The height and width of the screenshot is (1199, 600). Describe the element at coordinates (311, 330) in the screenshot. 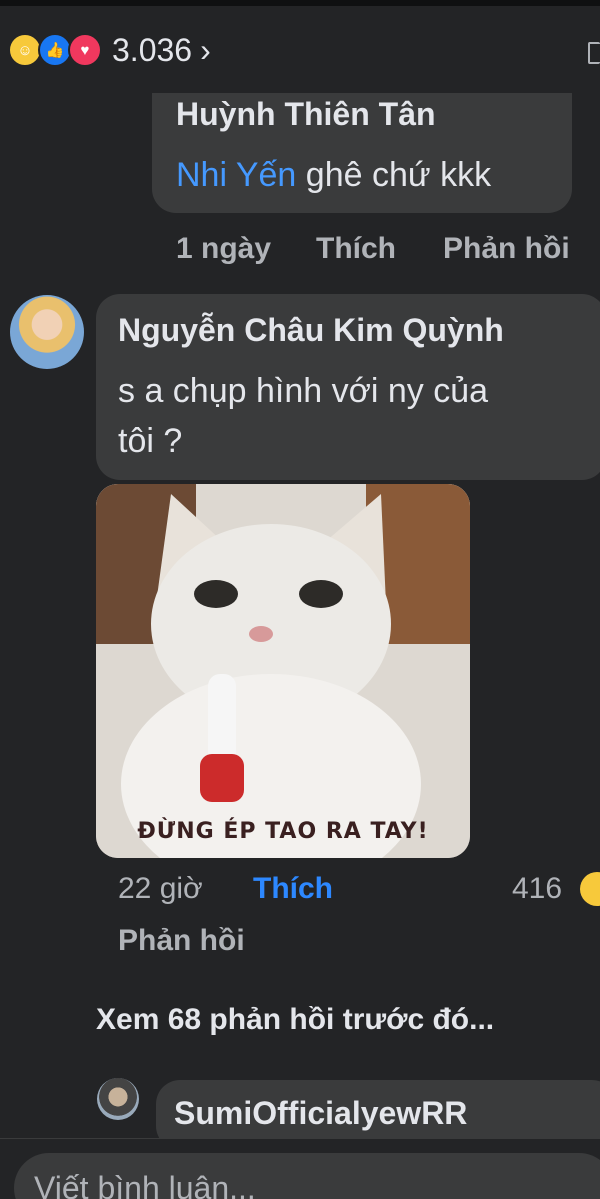

I see `comment-author: Nguyễn Châu Kim Quỳnh` at that location.